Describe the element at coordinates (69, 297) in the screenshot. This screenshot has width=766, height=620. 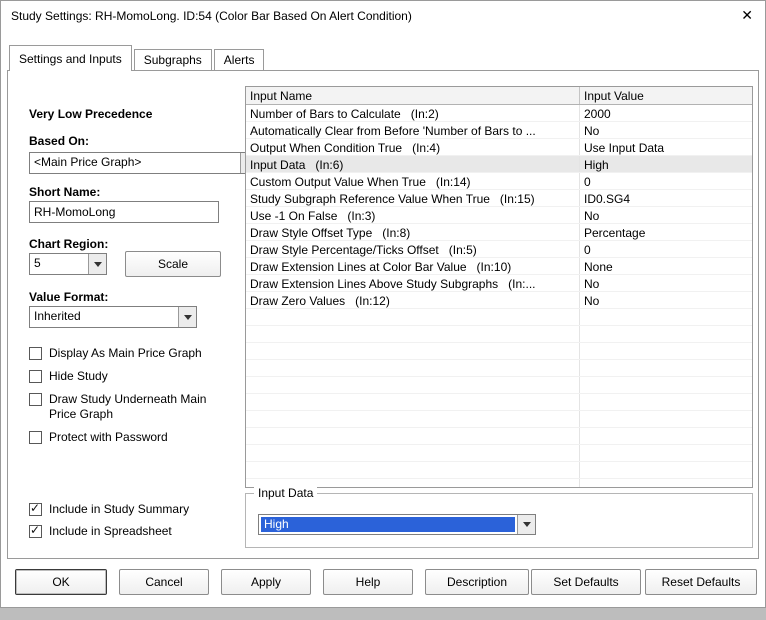
I see `value-format-label: Value Format:` at that location.